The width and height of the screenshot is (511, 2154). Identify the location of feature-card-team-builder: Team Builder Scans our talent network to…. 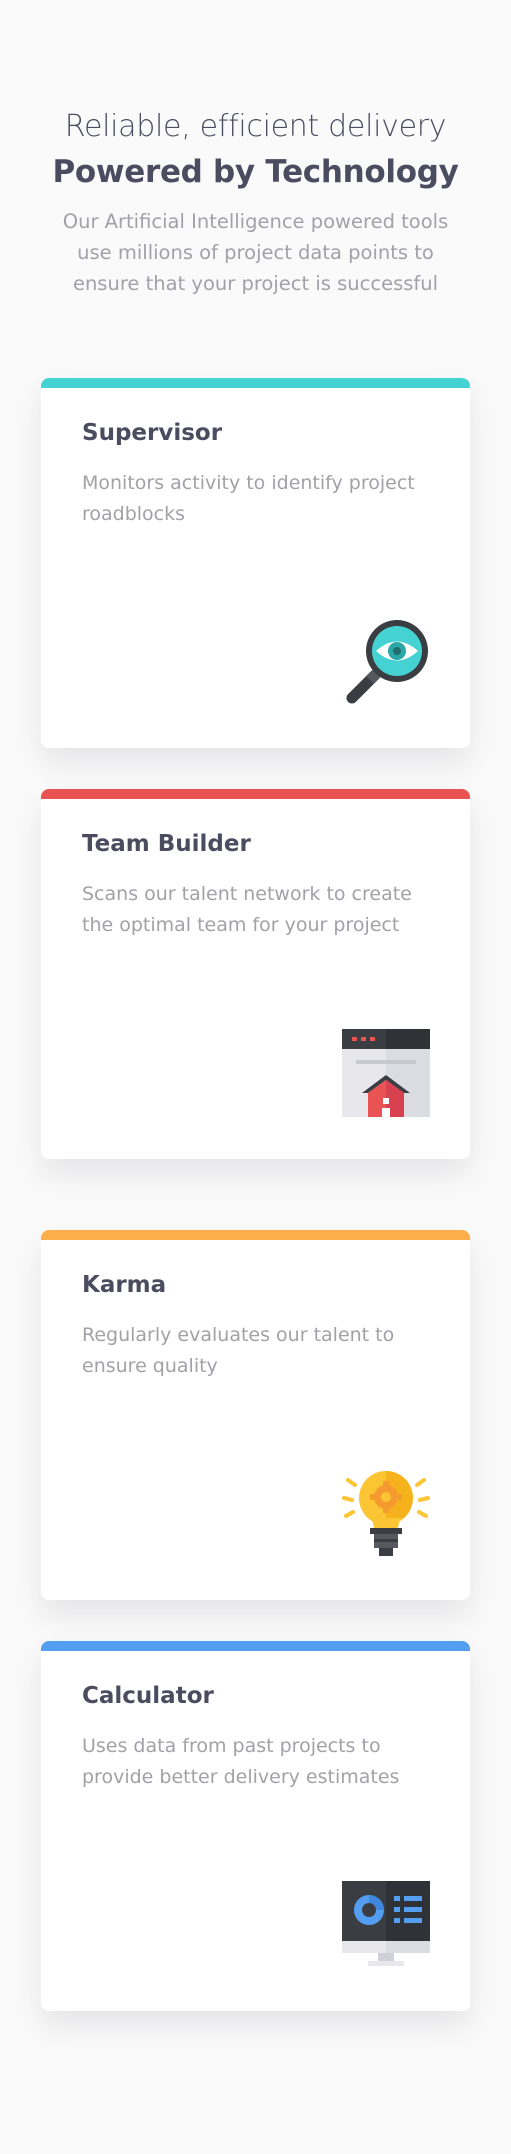
(255, 974).